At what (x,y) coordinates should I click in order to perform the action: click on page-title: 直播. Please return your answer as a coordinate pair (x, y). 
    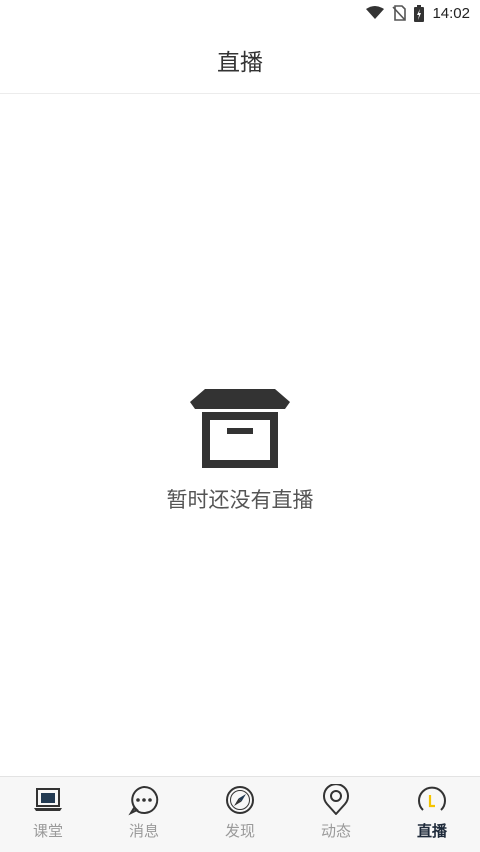
    Looking at the image, I should click on (240, 62).